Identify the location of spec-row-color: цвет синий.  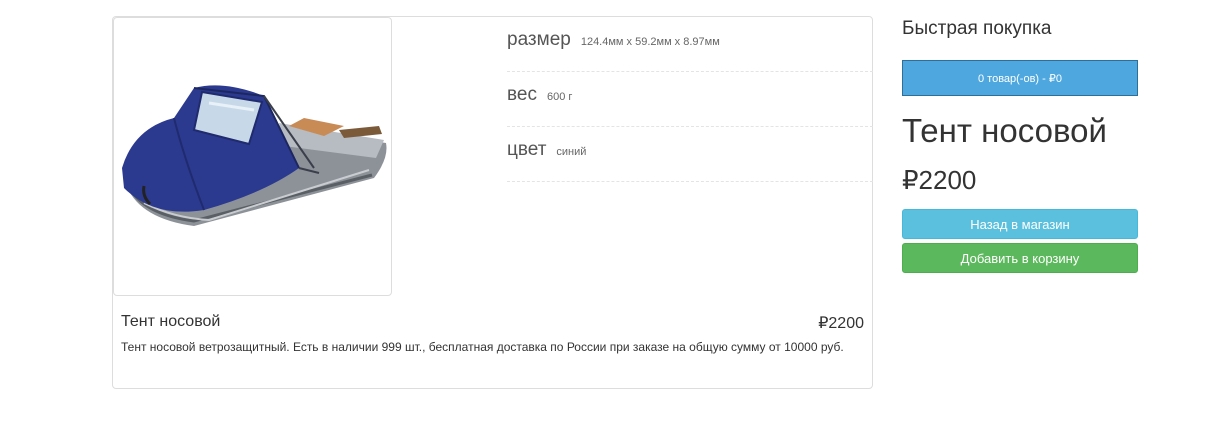
(690, 154).